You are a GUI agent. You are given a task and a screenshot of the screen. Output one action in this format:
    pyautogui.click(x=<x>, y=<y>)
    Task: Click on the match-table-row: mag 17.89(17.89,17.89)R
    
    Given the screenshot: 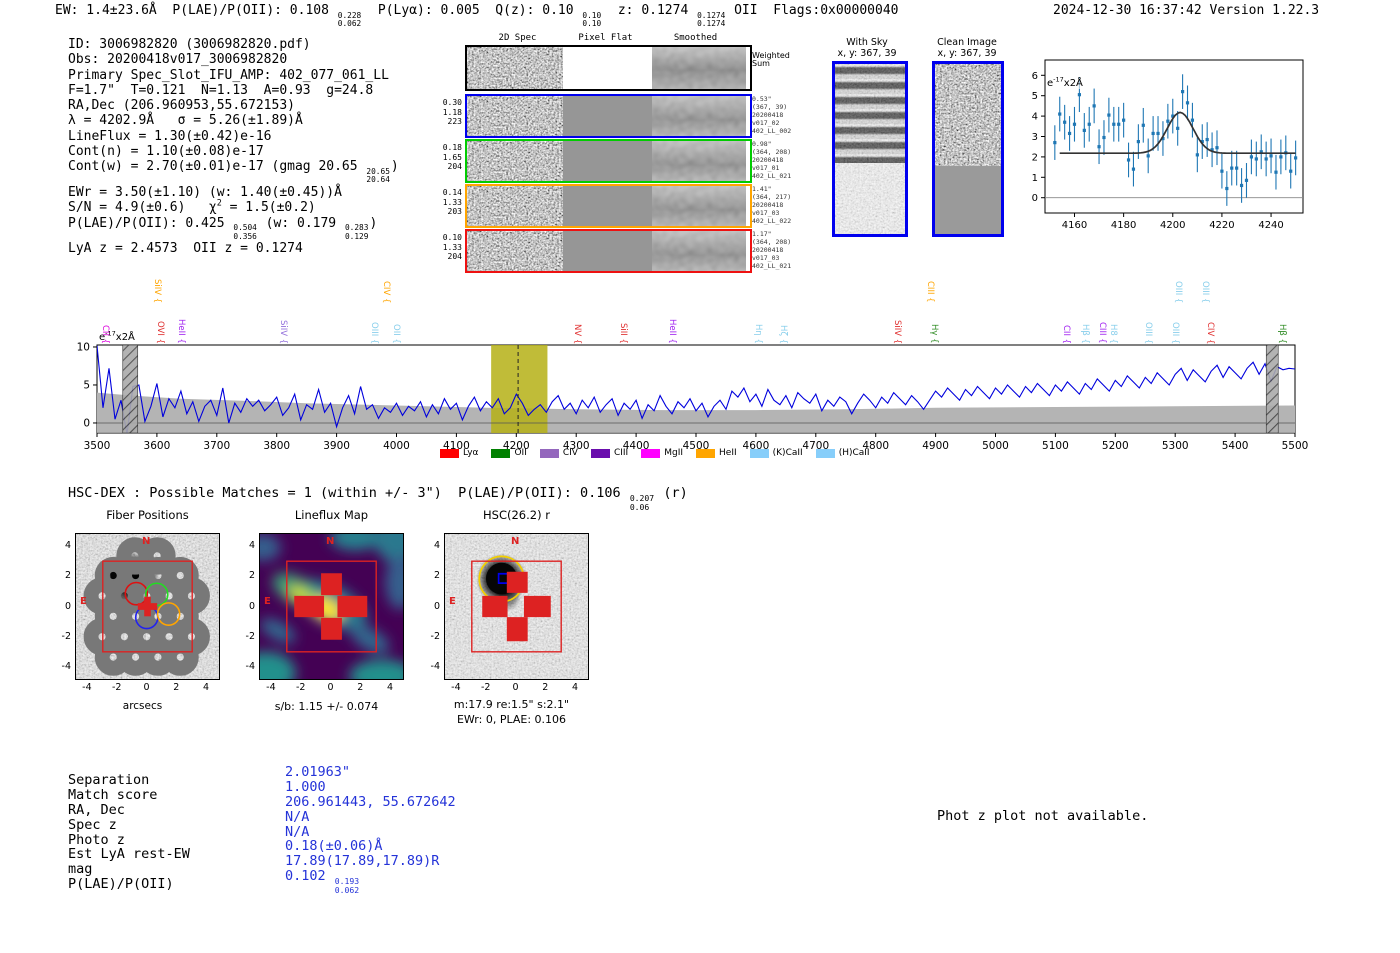 What is the action you would take?
    pyautogui.click(x=368, y=865)
    